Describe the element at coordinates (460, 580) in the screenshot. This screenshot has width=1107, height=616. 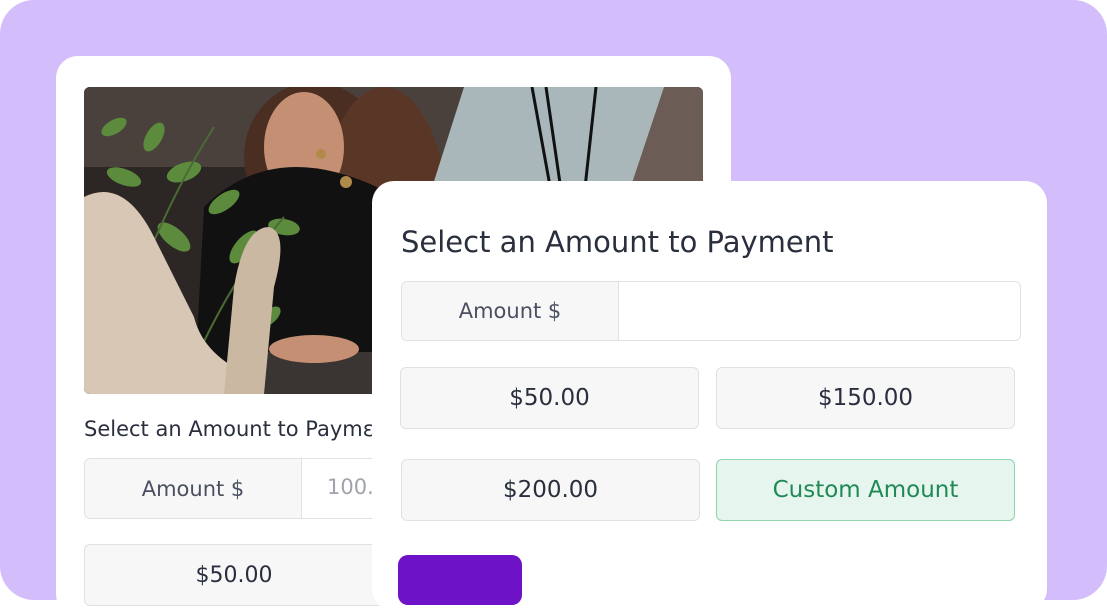
I see `pay-button` at that location.